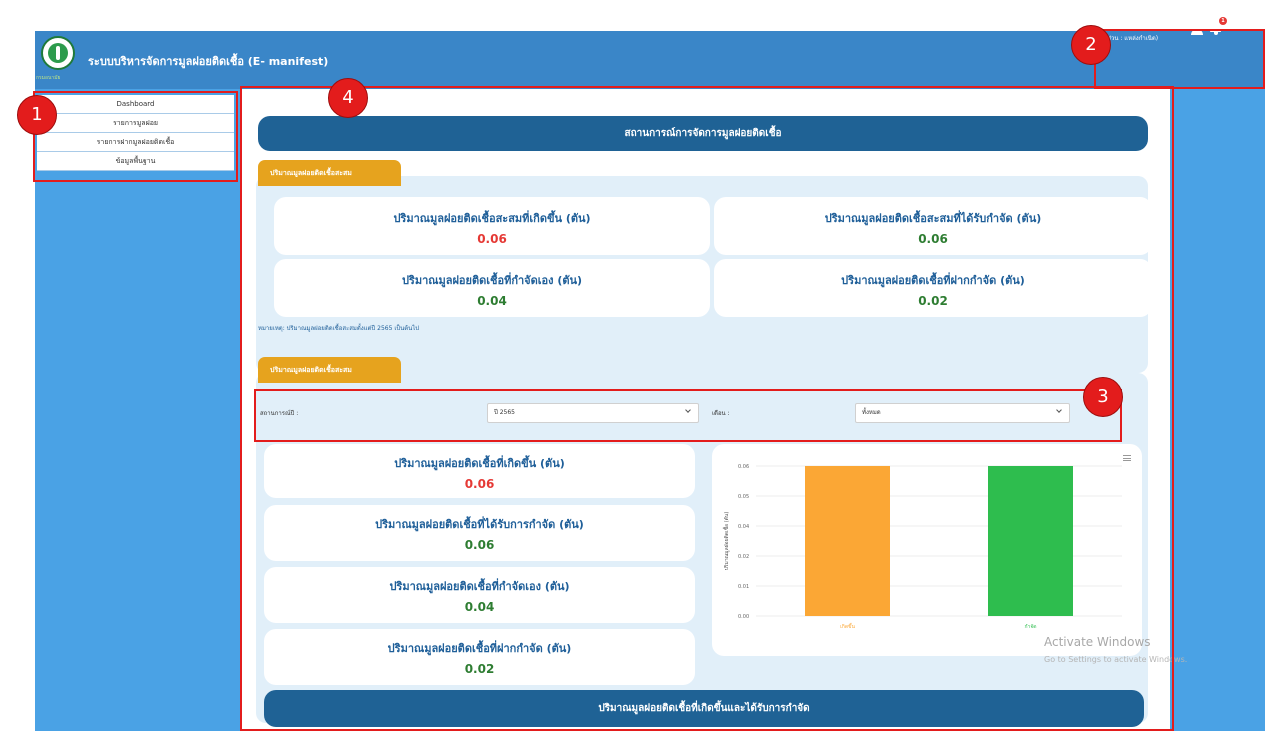  I want to click on notification-badge: 1, so click(1223, 21).